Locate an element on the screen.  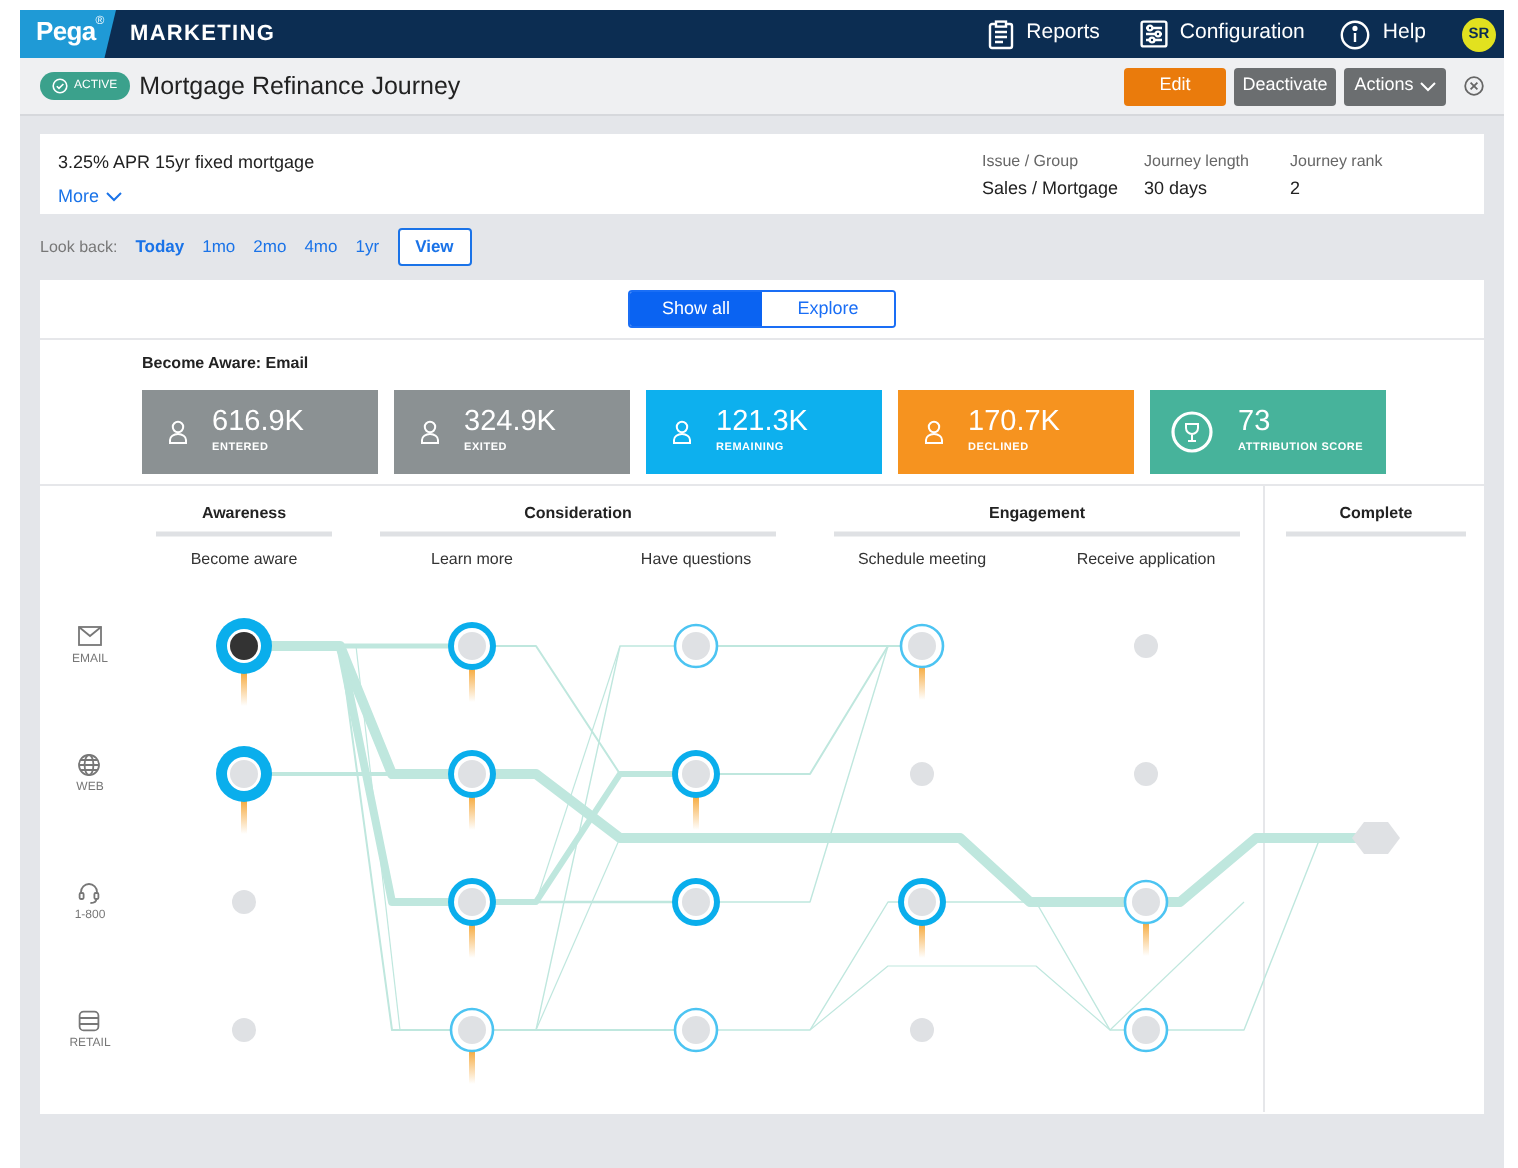
field-value: Sales / Mortgage is located at coordinates (1051, 189).